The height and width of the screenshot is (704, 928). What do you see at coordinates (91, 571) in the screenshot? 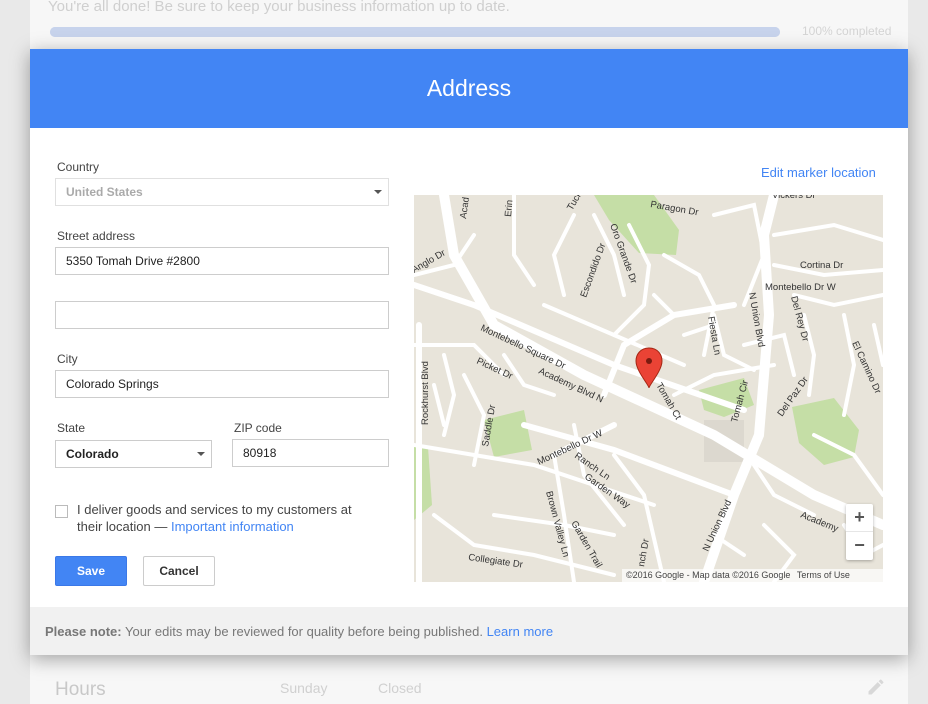
I see `save-button: Save` at bounding box center [91, 571].